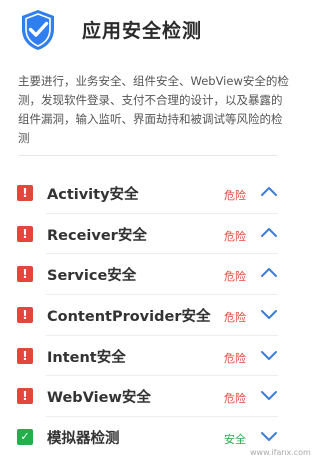 This screenshot has height=474, width=320. I want to click on check-name: 模拟器检测, so click(83, 439).